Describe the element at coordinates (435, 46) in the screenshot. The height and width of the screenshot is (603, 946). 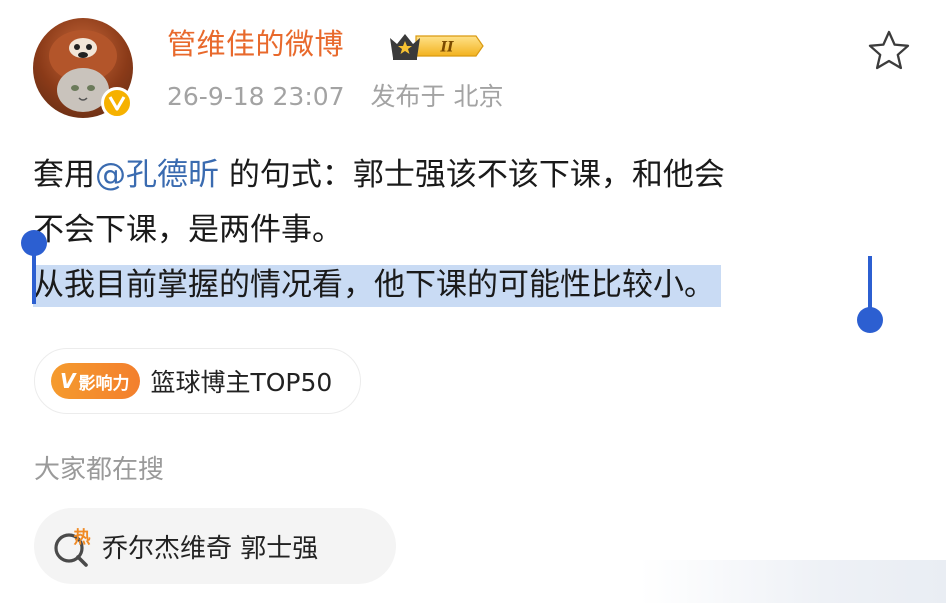
I see `crown-badge-icon: II` at that location.